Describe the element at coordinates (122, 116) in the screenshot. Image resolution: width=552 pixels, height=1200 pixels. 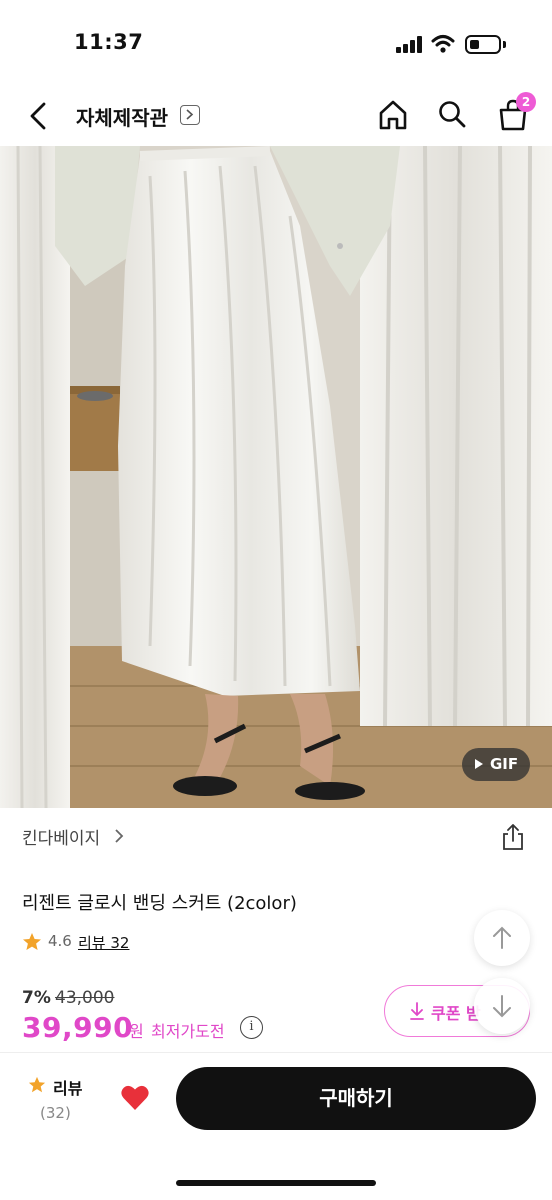
I see `page-title: 자체제작관` at that location.